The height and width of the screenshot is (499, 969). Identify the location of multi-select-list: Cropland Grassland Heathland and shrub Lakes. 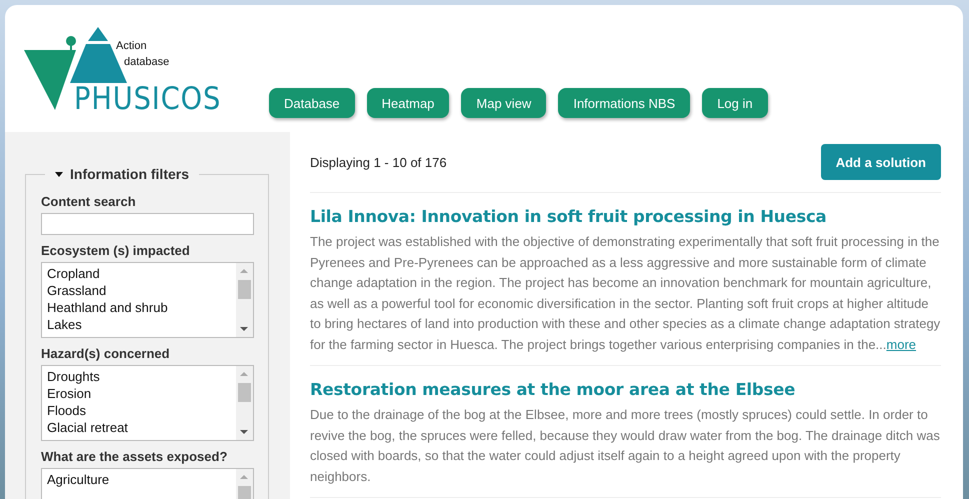
(147, 300).